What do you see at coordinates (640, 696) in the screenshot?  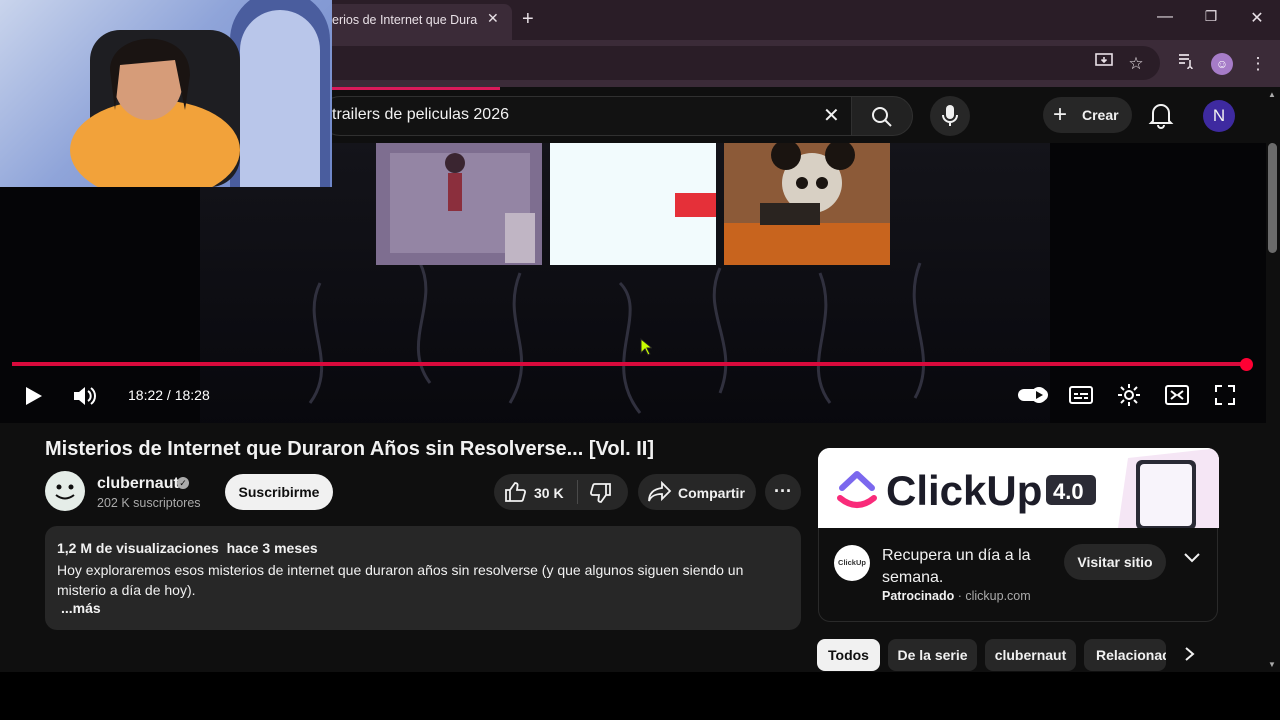 I see `bottom-black-bar` at bounding box center [640, 696].